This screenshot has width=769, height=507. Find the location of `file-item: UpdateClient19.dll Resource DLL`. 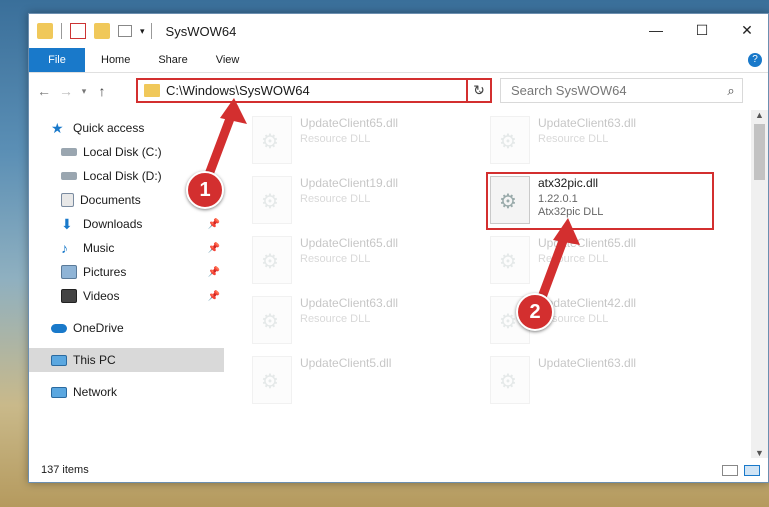

file-item: UpdateClient19.dll Resource DLL is located at coordinates (362, 204).